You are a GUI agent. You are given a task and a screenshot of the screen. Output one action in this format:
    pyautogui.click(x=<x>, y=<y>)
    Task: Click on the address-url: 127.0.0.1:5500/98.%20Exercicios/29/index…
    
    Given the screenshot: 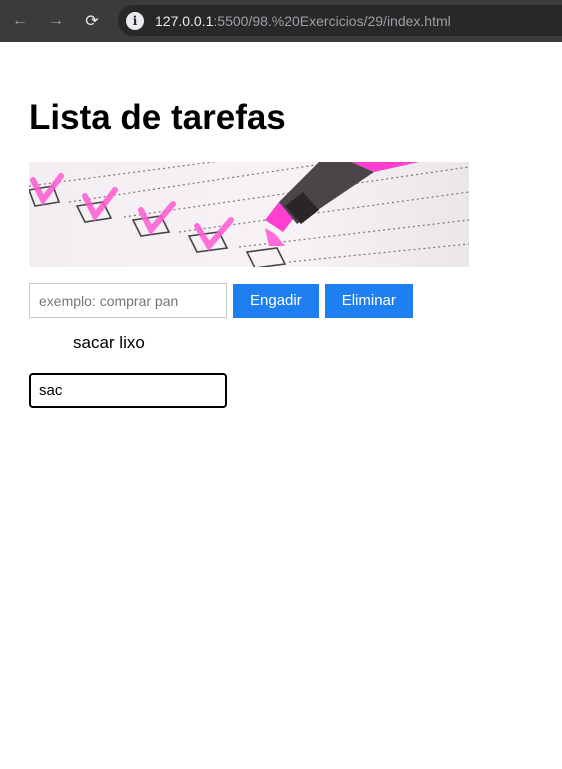 What is the action you would take?
    pyautogui.click(x=303, y=21)
    